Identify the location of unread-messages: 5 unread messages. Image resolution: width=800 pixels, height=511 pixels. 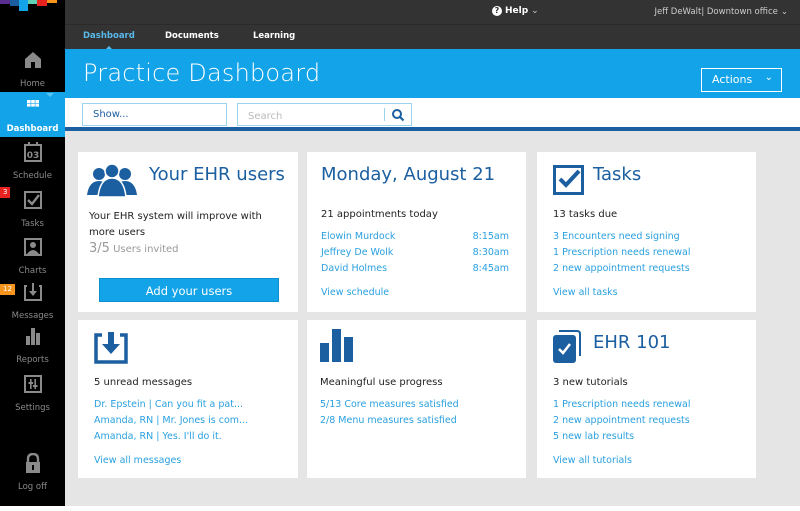
(143, 382).